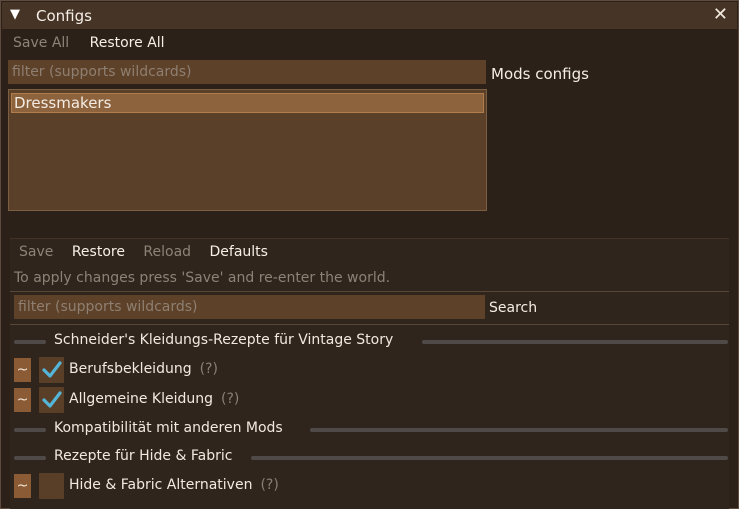 The image size is (739, 509). Describe the element at coordinates (36, 252) in the screenshot. I see `save-button: Save` at that location.